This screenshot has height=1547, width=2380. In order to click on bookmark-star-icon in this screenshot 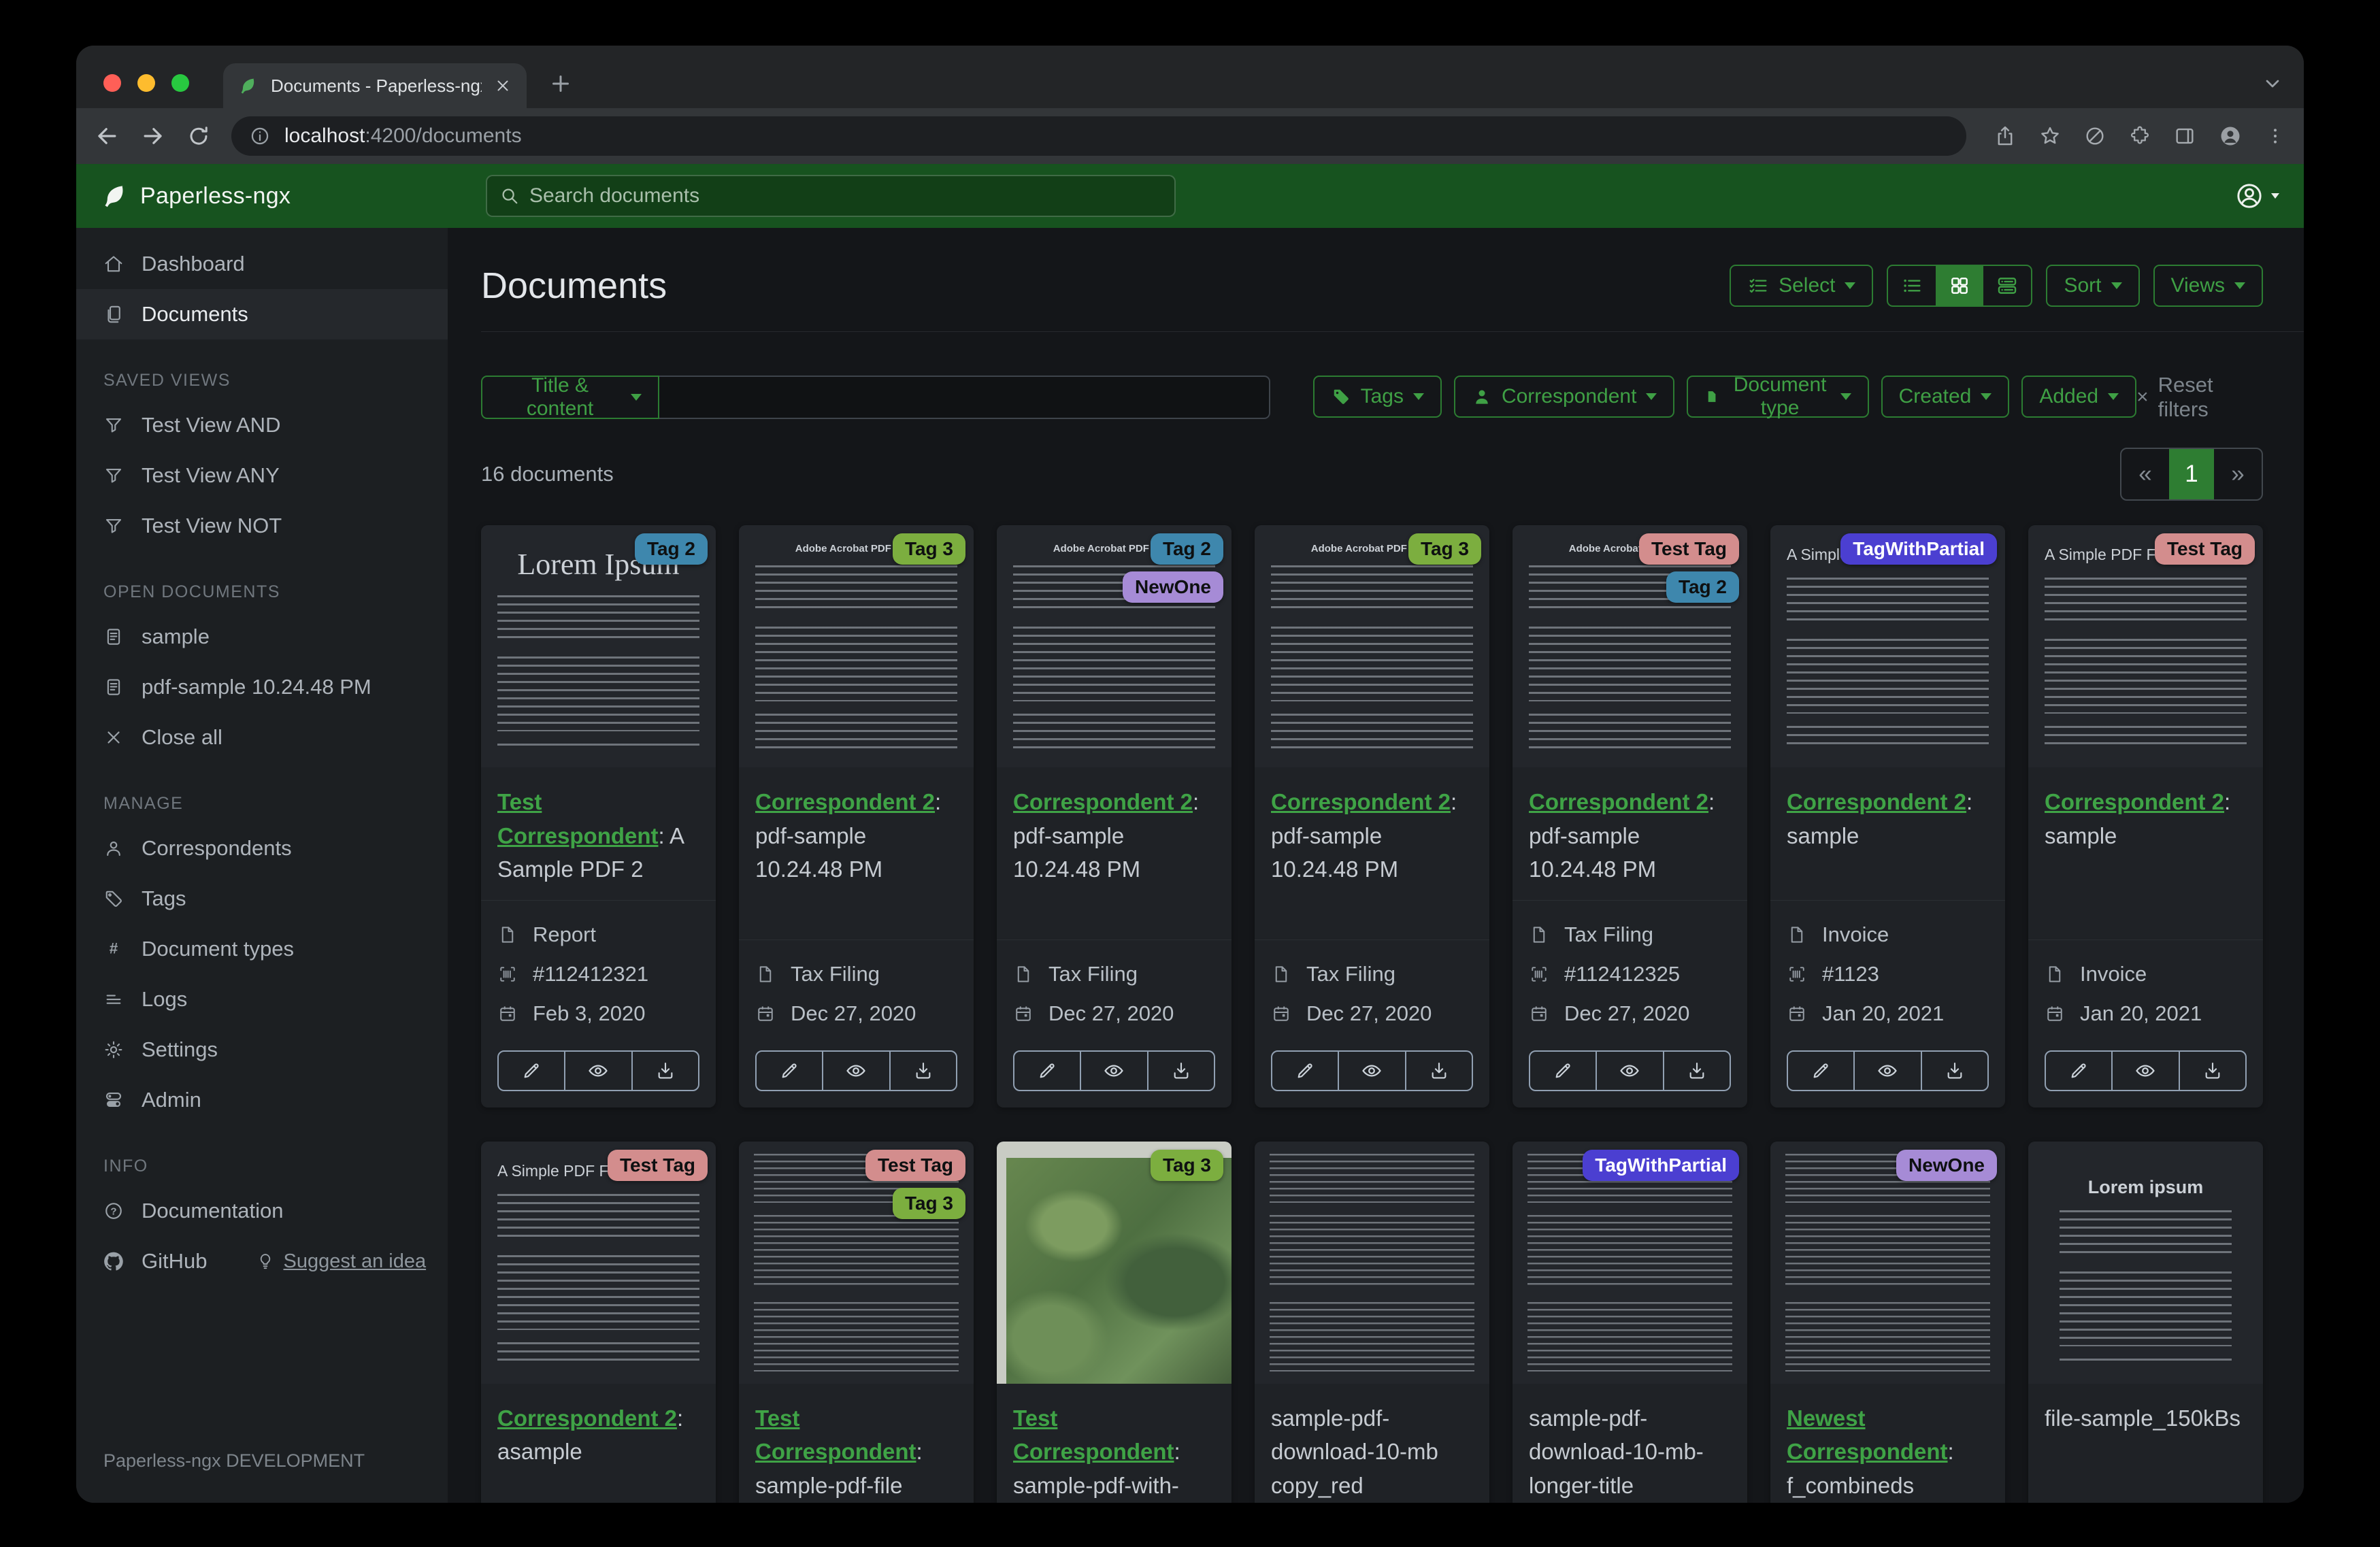, I will do `click(2050, 136)`.